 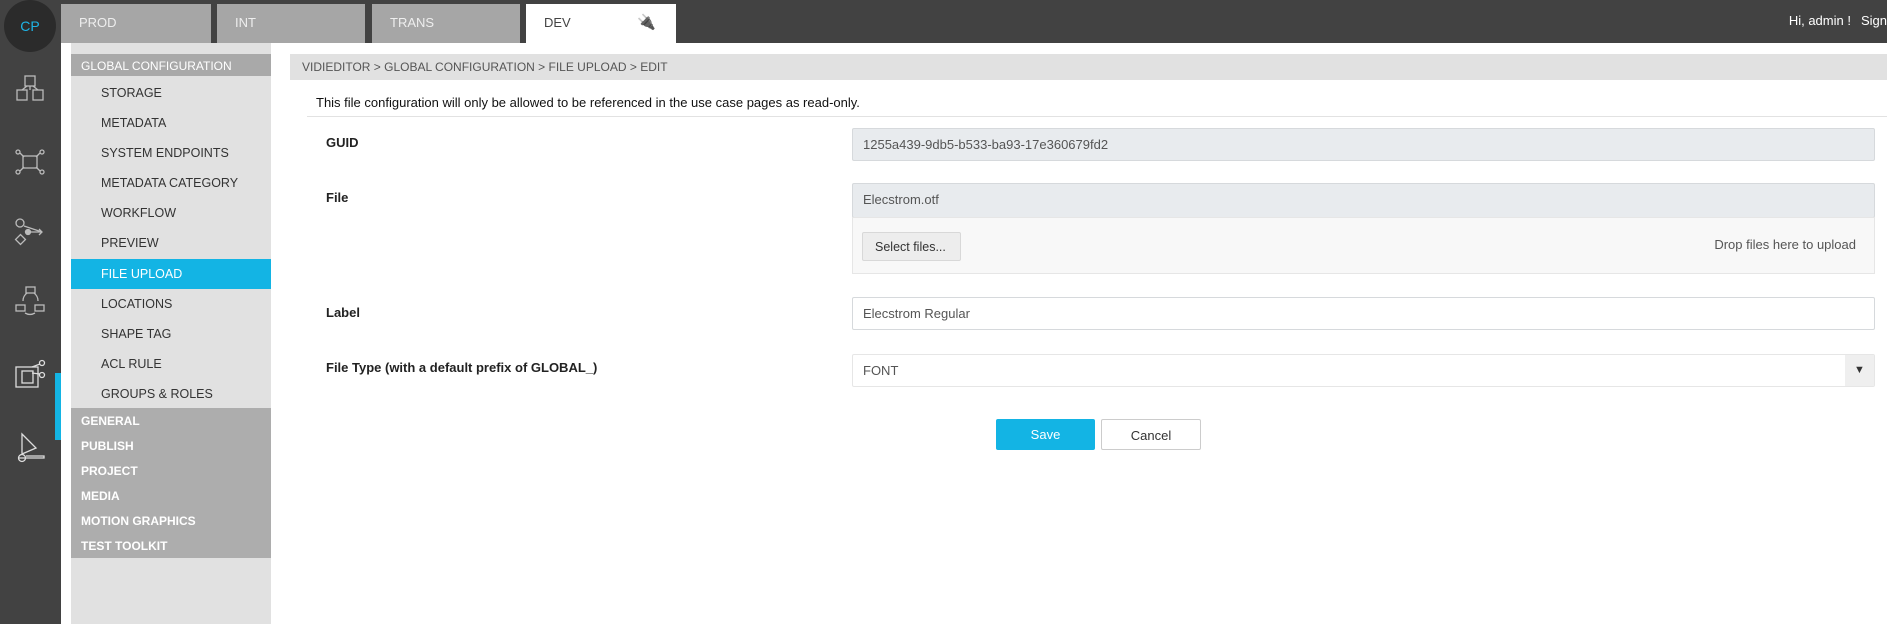 What do you see at coordinates (646, 22) in the screenshot?
I see `plug-icon: 🔌` at bounding box center [646, 22].